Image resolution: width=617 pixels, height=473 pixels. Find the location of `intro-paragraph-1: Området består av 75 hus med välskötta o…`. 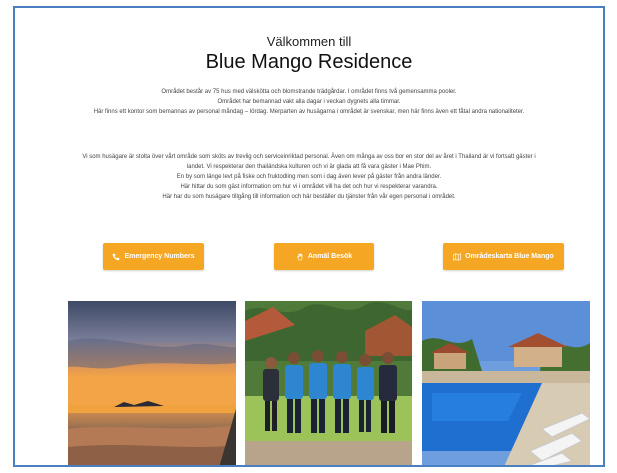

intro-paragraph-1: Området består av 75 hus med välskötta o… is located at coordinates (309, 102).